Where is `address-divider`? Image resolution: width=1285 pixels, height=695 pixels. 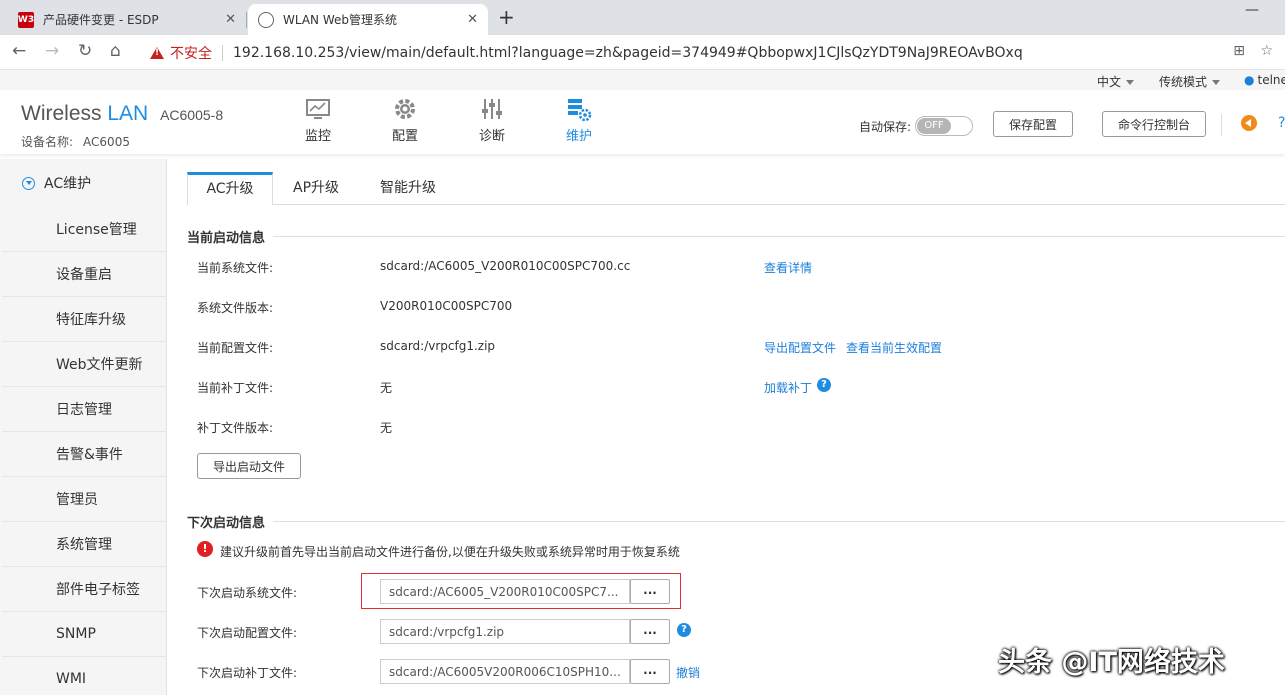 address-divider is located at coordinates (222, 52).